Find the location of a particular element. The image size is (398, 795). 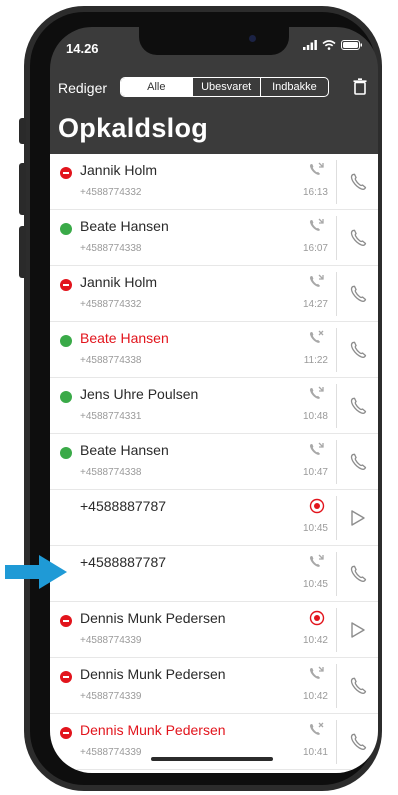

call-time: 10:41 is located at coordinates (315, 752).